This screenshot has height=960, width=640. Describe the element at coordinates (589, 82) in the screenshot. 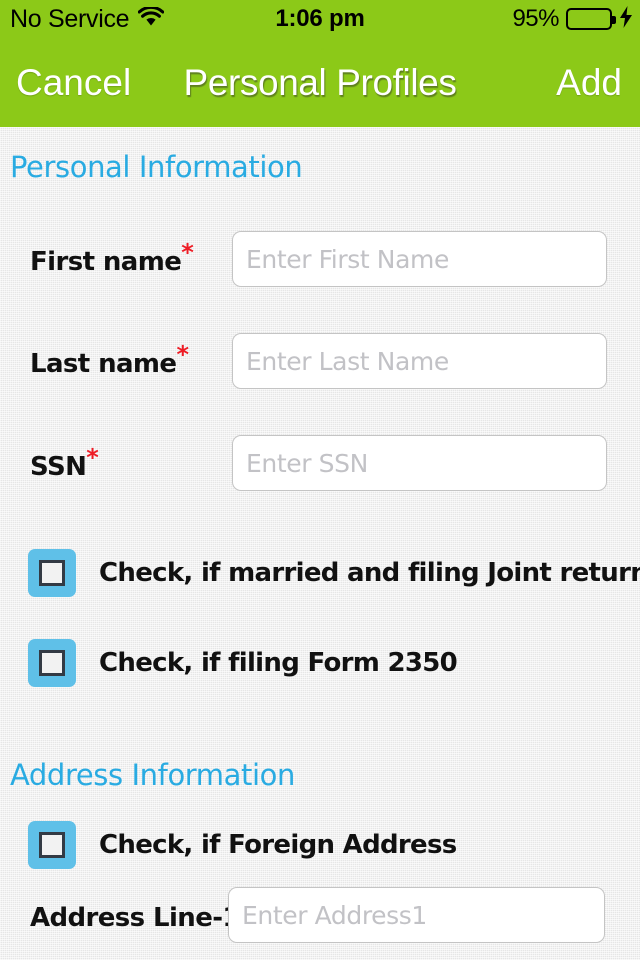

I see `add-button: Add` at that location.